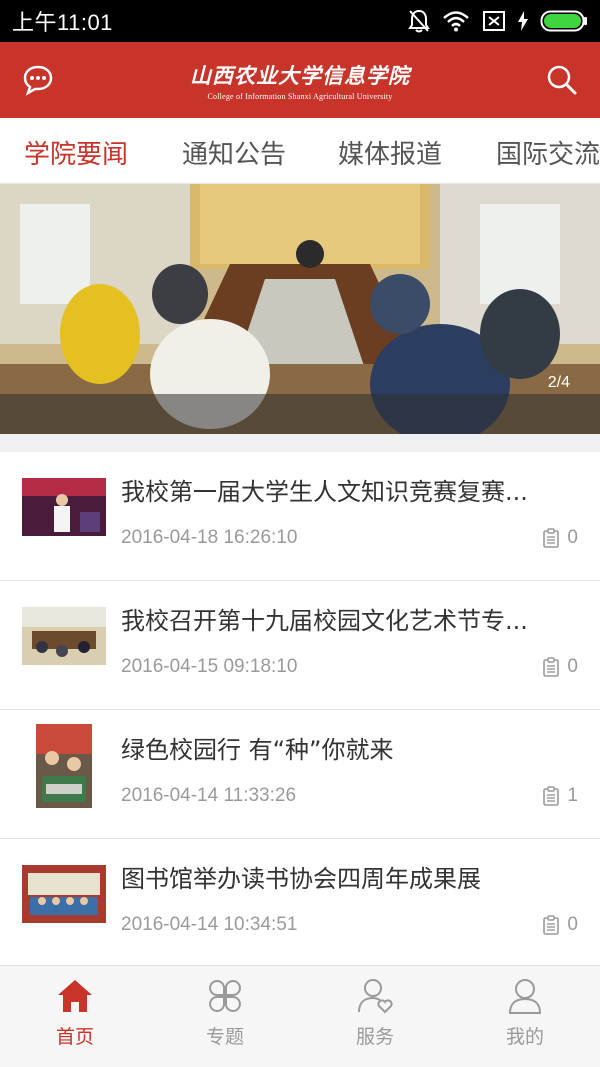 The image size is (600, 1067). I want to click on nav-services: 服务, so click(375, 1016).